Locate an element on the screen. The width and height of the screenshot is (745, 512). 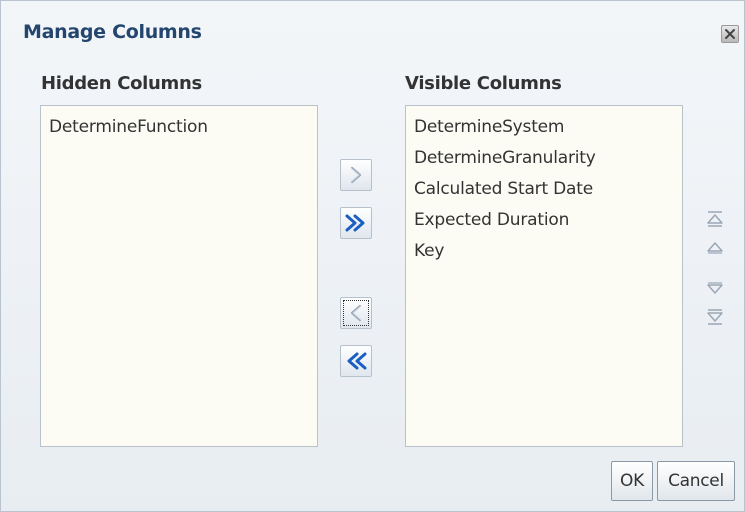
list-item: DetermineFunction is located at coordinates (179, 127).